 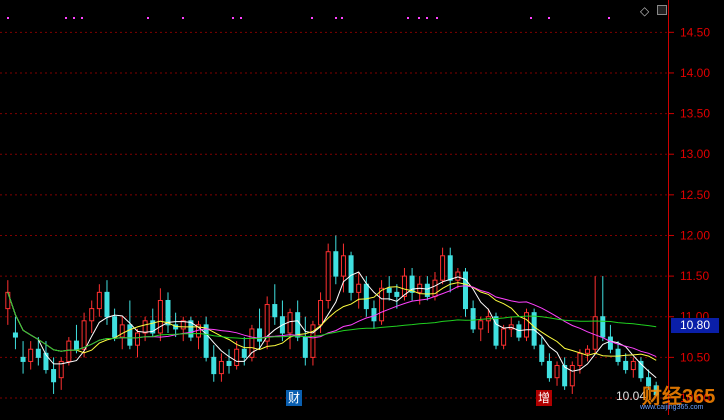 What do you see at coordinates (695, 235) in the screenshot?
I see `axis-tick-label: 12.00` at bounding box center [695, 235].